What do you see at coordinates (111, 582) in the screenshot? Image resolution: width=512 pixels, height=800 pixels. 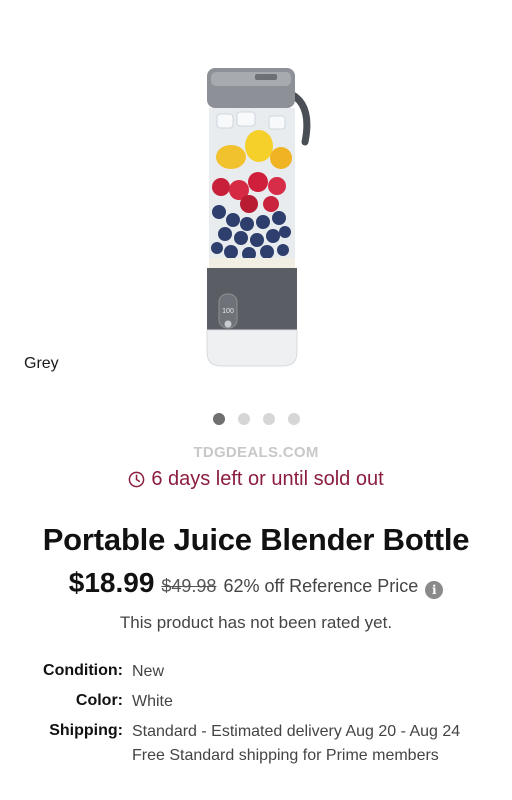 I see `sale-price: $18.99` at bounding box center [111, 582].